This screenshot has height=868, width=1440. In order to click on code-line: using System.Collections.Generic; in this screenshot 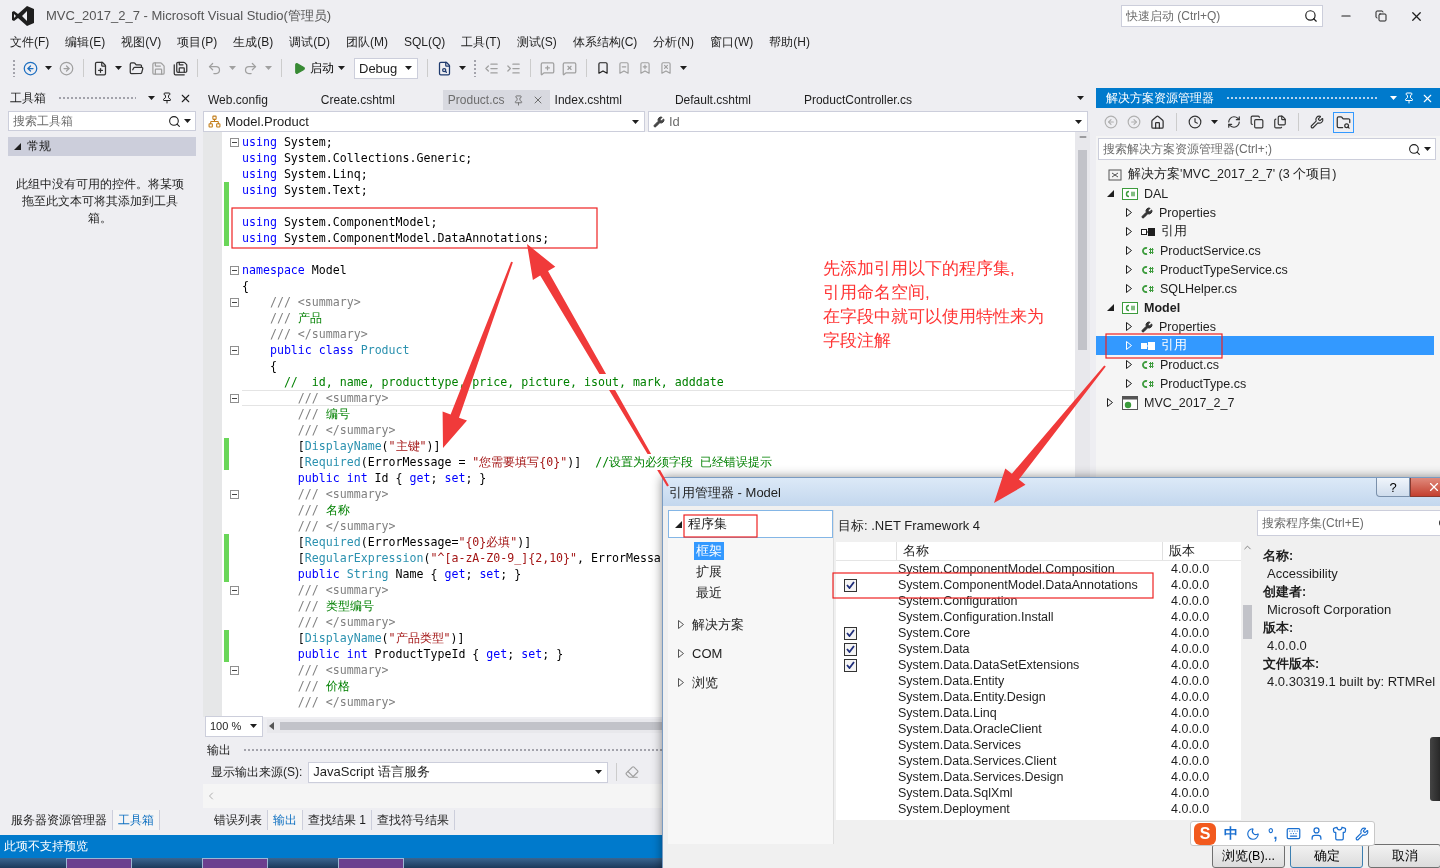, I will do `click(358, 158)`.